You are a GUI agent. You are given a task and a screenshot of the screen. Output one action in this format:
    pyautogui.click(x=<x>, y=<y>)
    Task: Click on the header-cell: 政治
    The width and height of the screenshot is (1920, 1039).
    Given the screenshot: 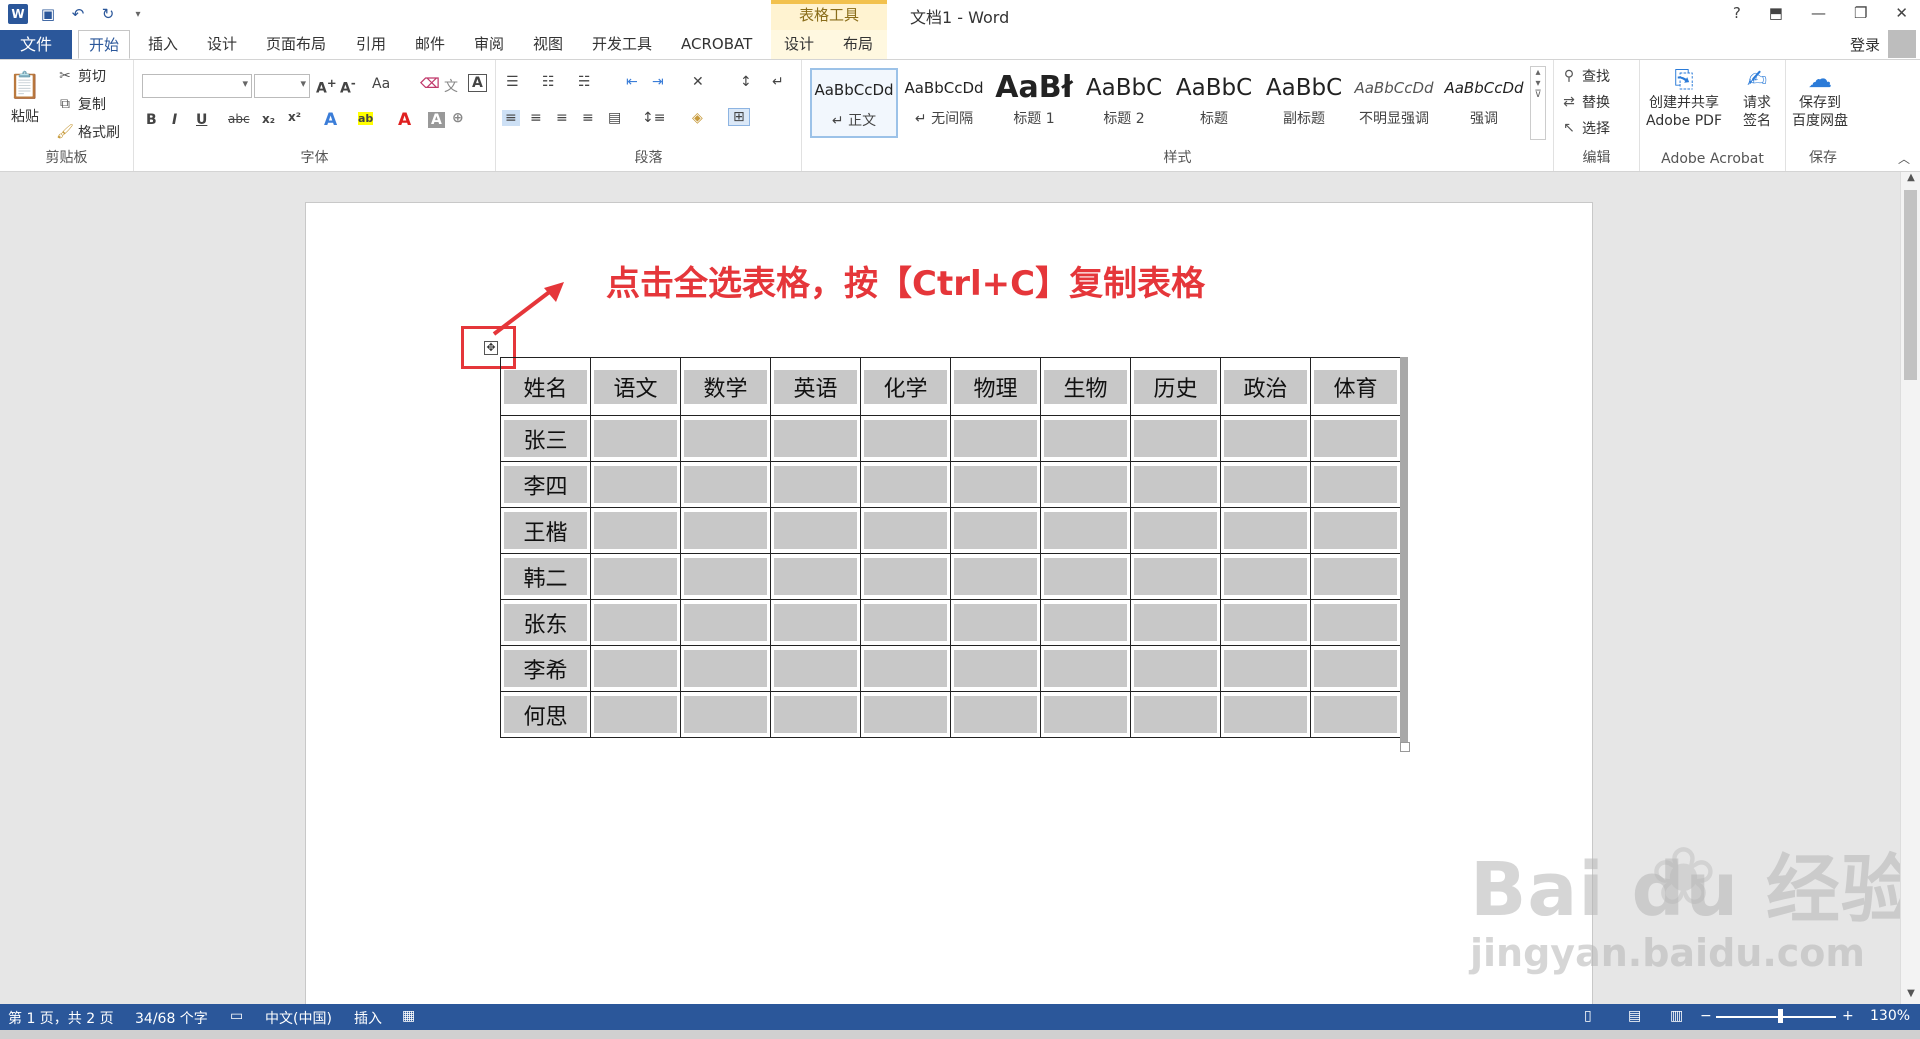 What is the action you would take?
    pyautogui.click(x=1265, y=386)
    